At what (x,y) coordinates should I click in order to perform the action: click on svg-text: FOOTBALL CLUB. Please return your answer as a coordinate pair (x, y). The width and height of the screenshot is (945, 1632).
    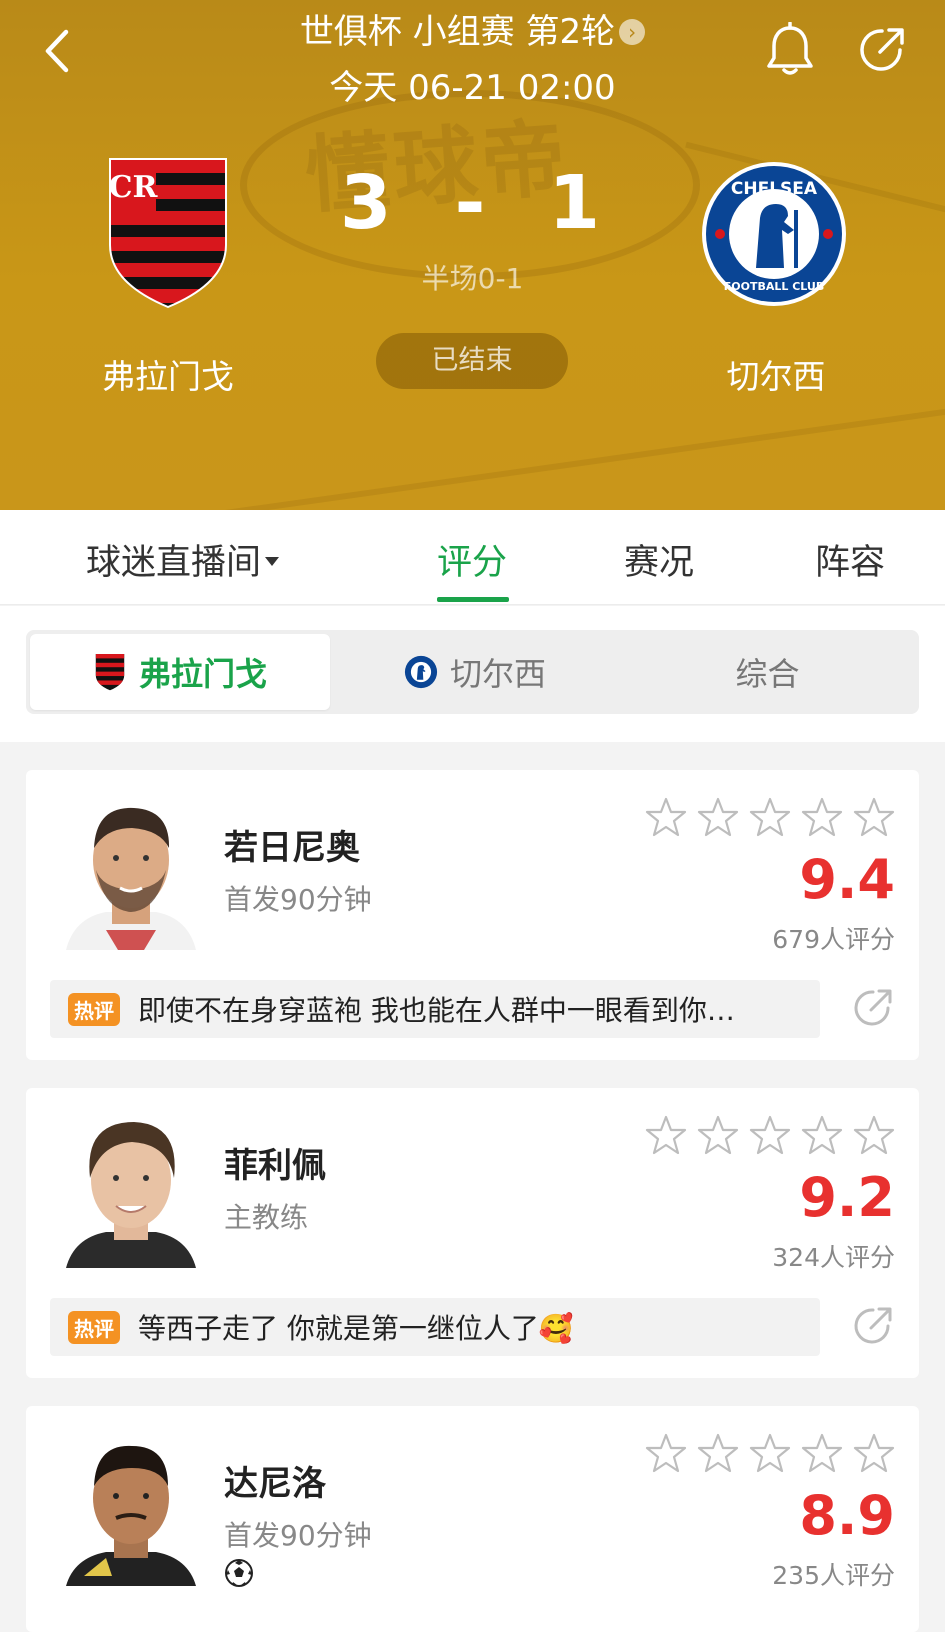
    Looking at the image, I should click on (774, 286).